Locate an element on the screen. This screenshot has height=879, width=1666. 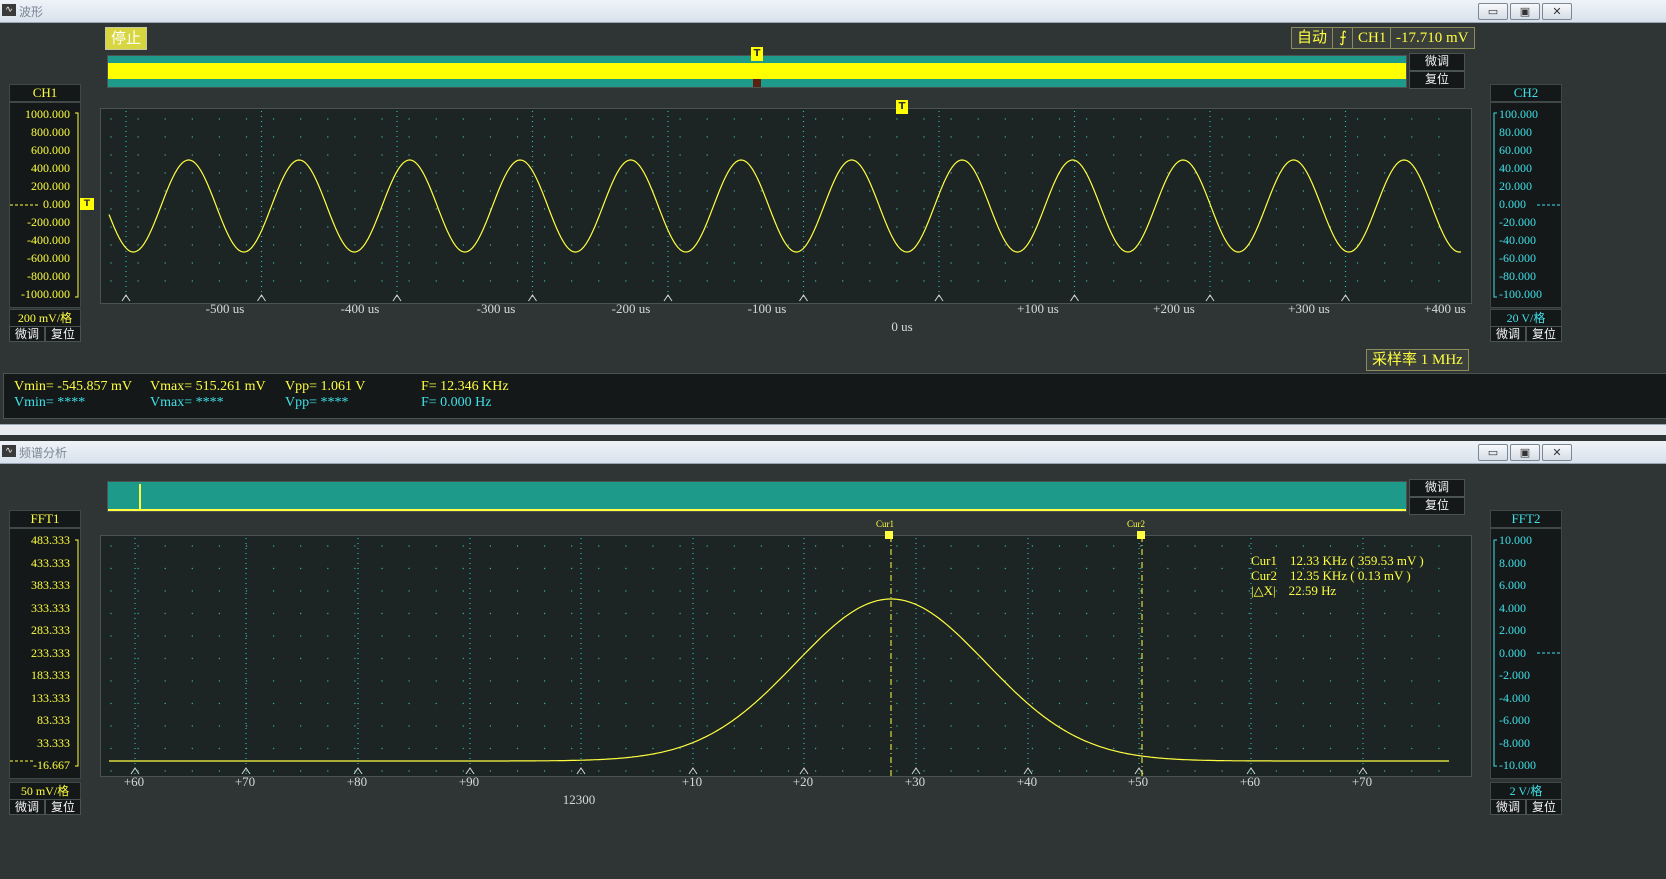
ch1-reset-button: 复位 is located at coordinates (63, 334).